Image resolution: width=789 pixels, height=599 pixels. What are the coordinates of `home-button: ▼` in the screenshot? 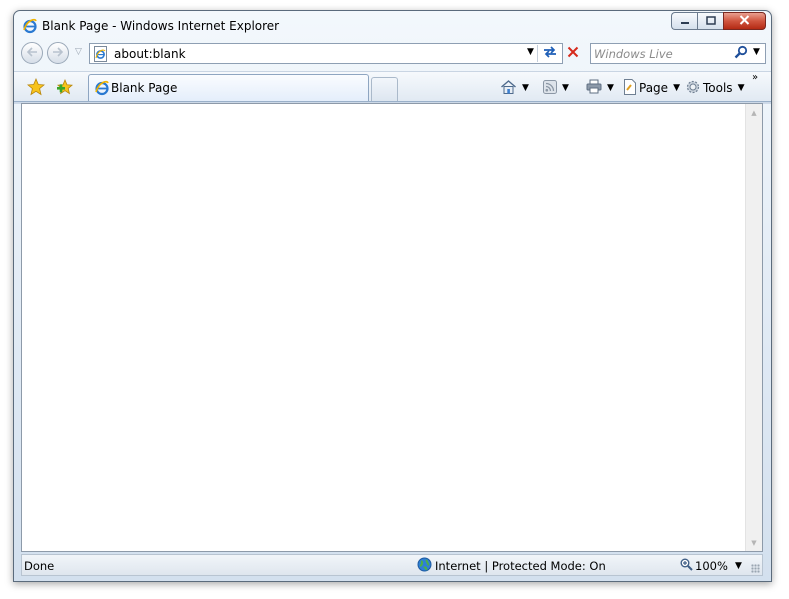 It's located at (514, 88).